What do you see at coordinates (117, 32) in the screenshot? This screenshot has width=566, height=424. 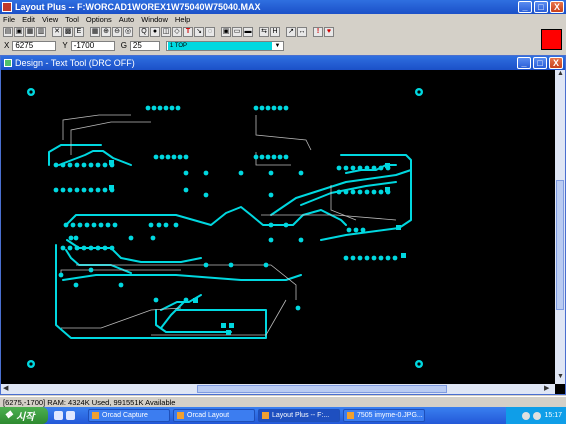 I see `zoom-out-icon: ⊖` at bounding box center [117, 32].